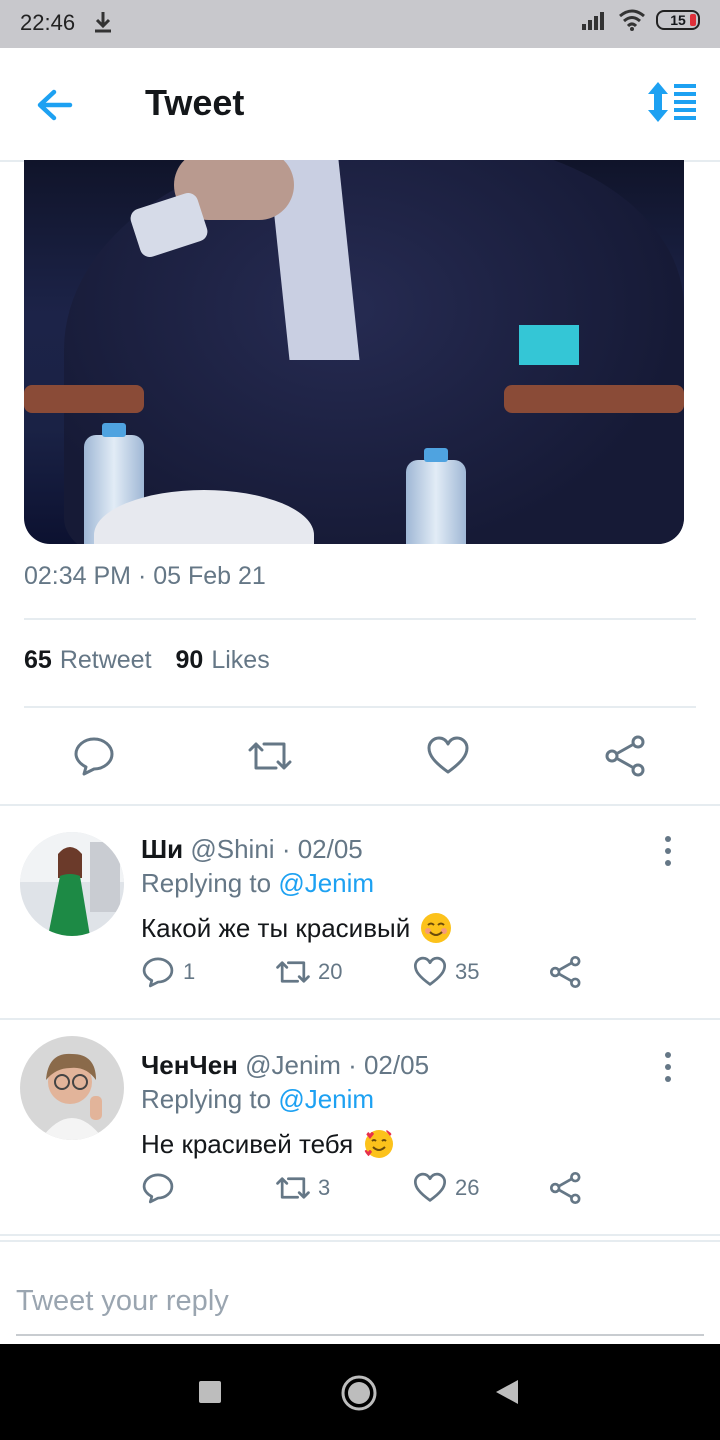 Image resolution: width=720 pixels, height=1440 pixels. I want to click on battery-low-fill, so click(693, 20).